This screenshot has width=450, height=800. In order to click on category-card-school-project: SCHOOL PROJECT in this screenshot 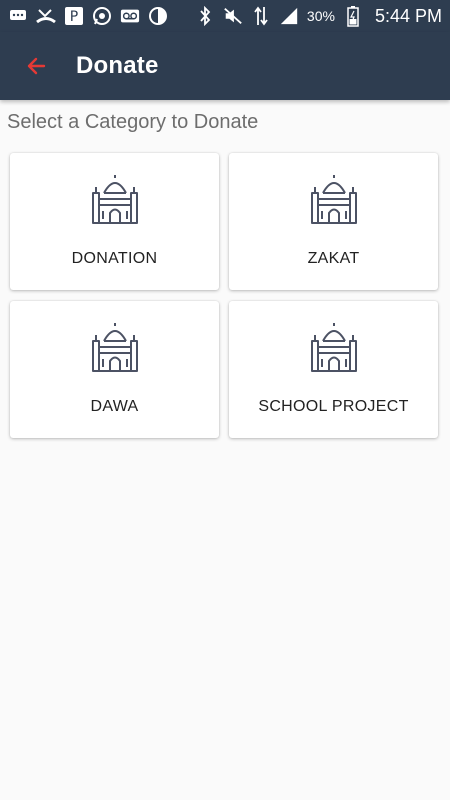, I will do `click(333, 369)`.